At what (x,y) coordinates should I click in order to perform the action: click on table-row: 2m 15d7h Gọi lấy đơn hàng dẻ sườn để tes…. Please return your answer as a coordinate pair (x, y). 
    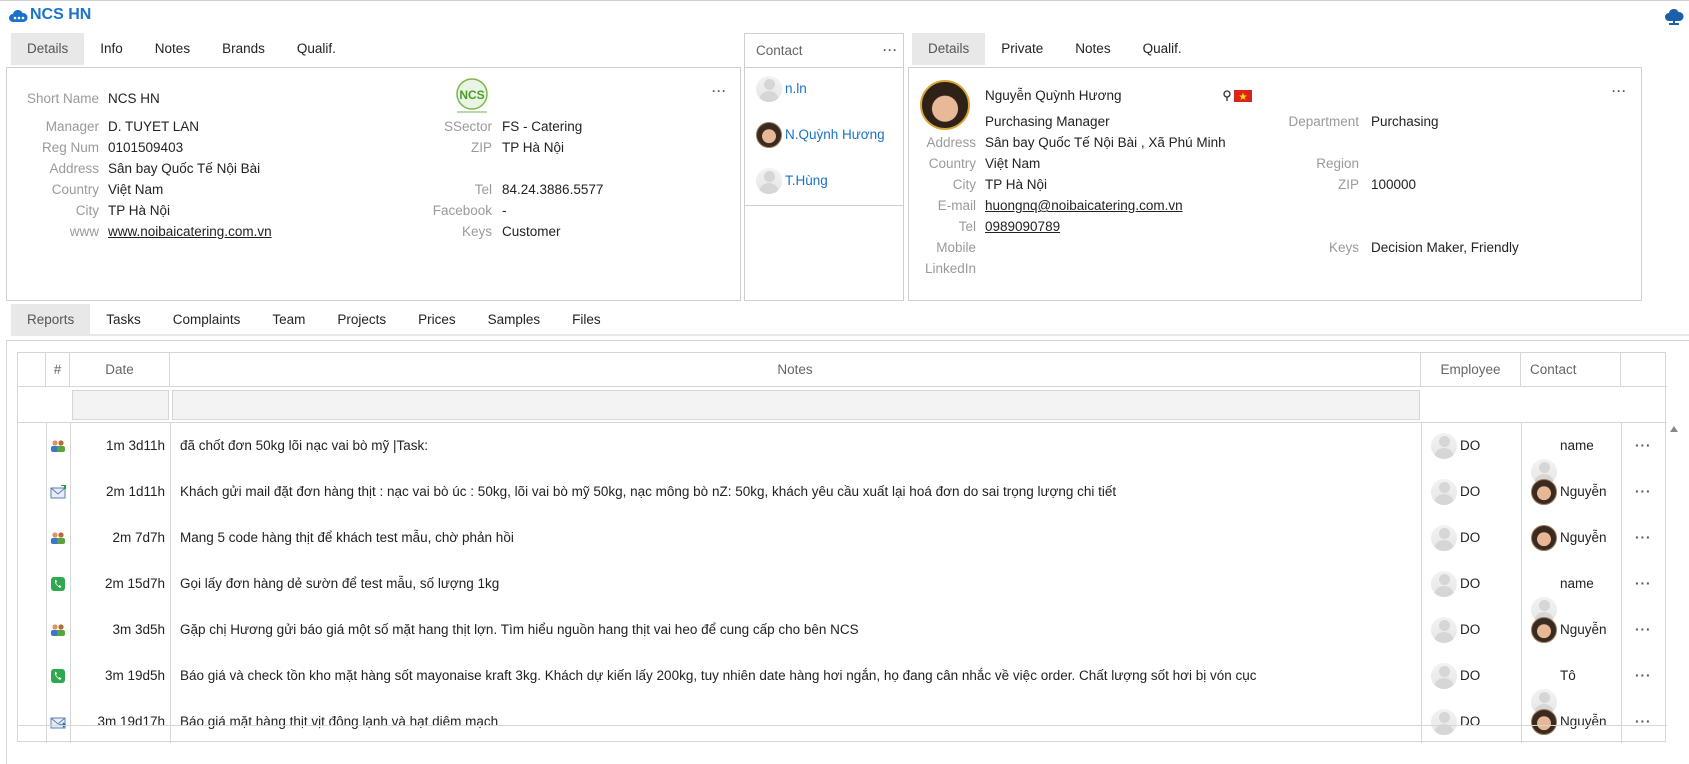
    Looking at the image, I should click on (842, 592).